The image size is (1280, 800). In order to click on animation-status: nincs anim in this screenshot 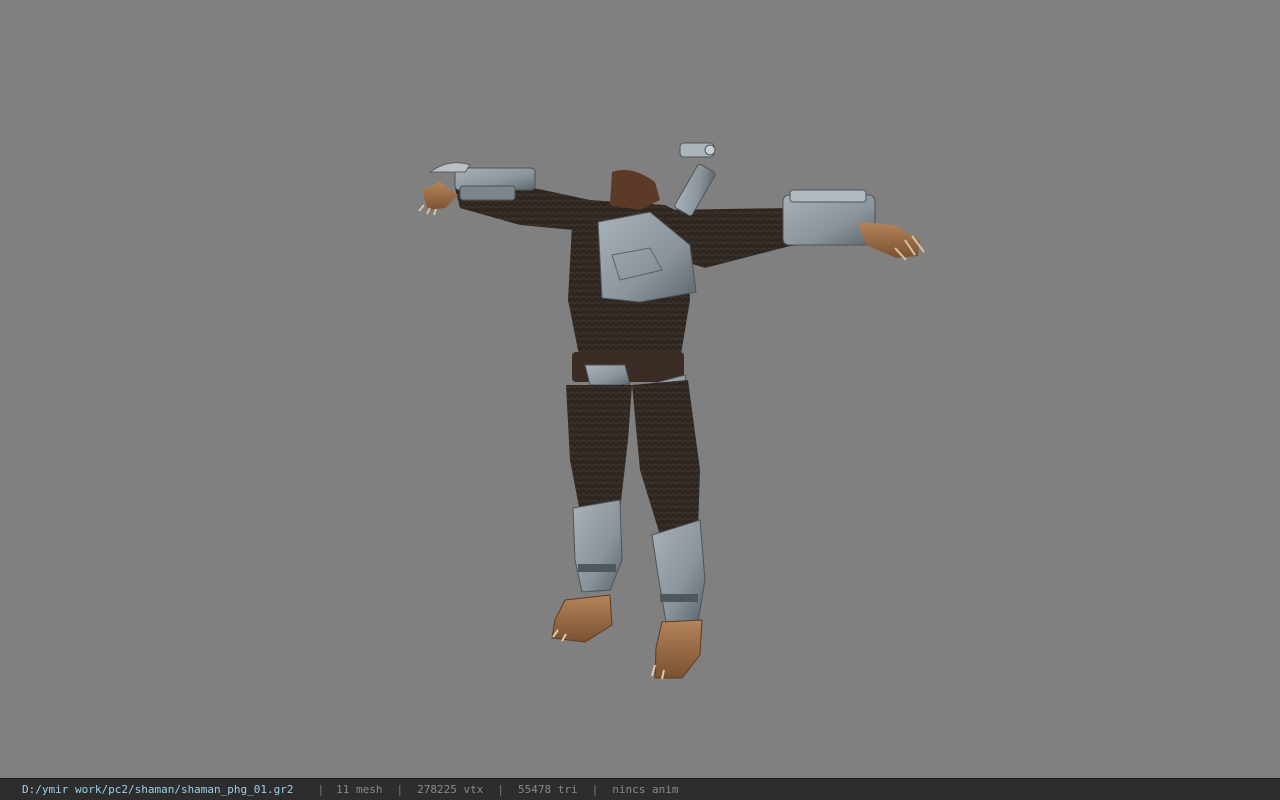, I will do `click(645, 789)`.